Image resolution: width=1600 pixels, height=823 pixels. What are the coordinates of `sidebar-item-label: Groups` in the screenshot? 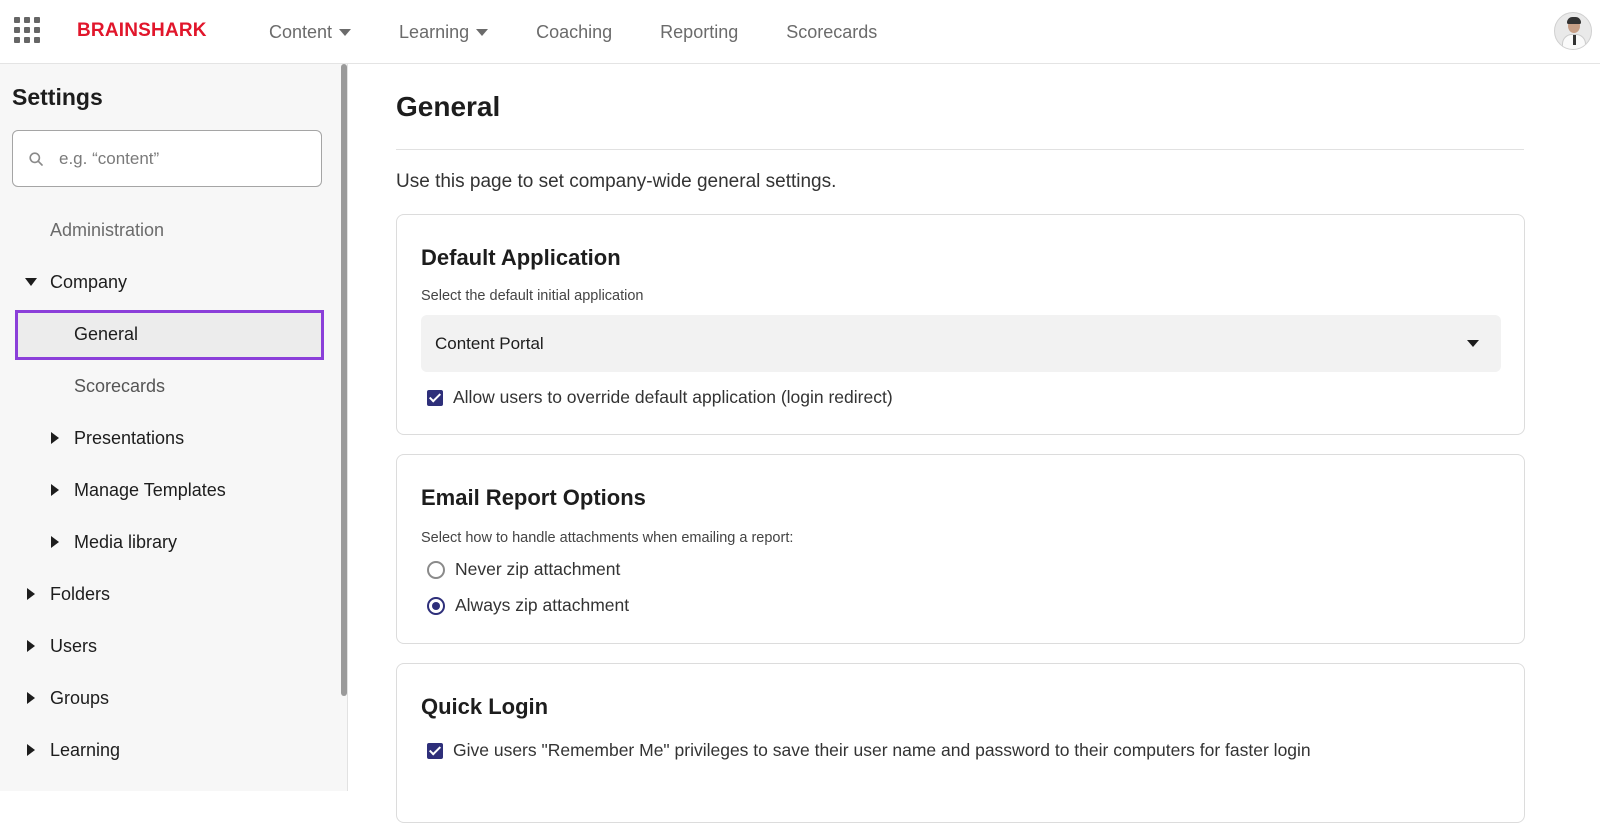 It's located at (80, 697).